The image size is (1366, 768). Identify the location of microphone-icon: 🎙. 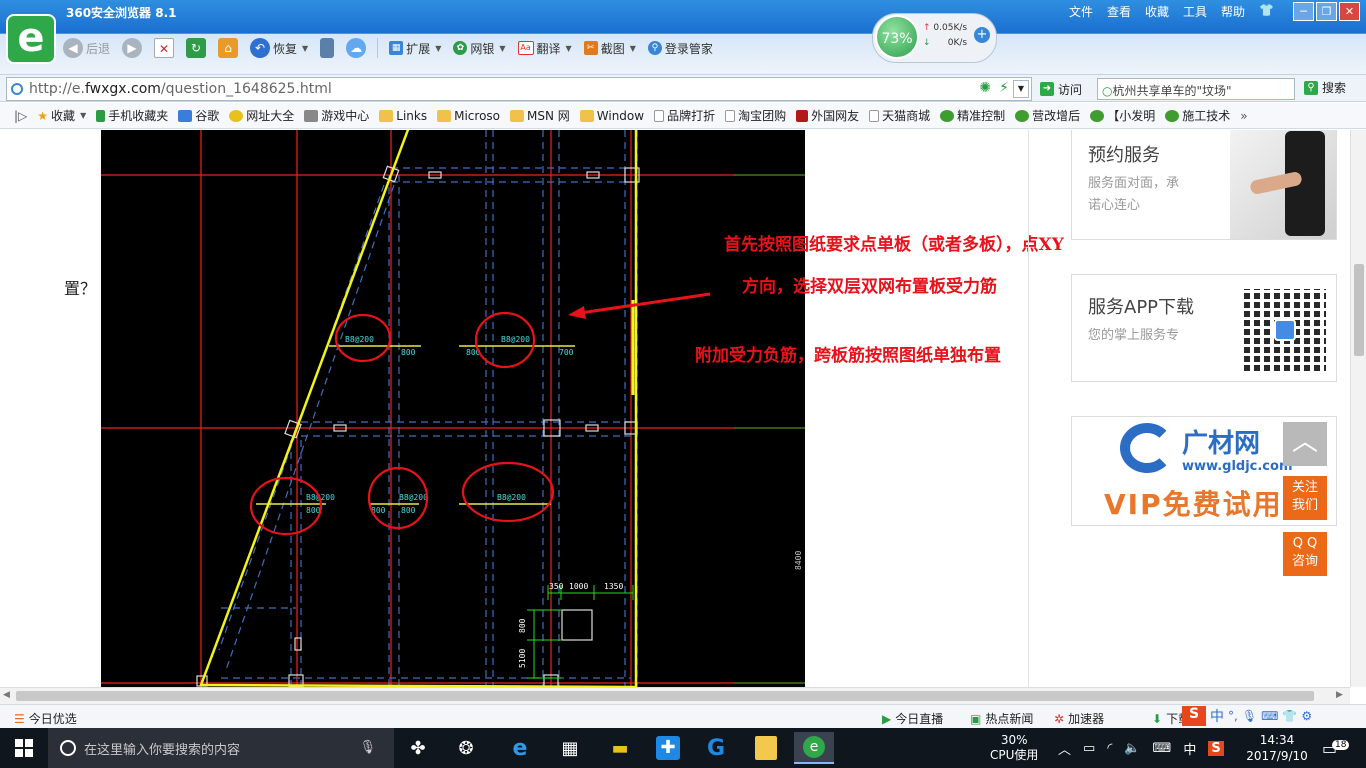
(367, 747).